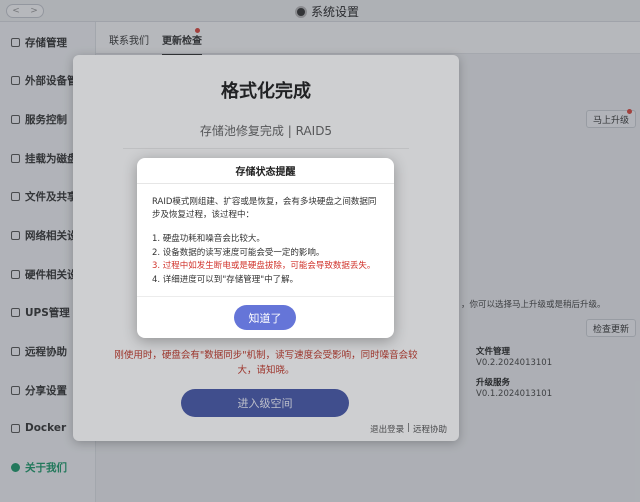 The height and width of the screenshot is (502, 640). I want to click on list-item: 1. 硬盘功耗和噪音会比较大。, so click(208, 239).